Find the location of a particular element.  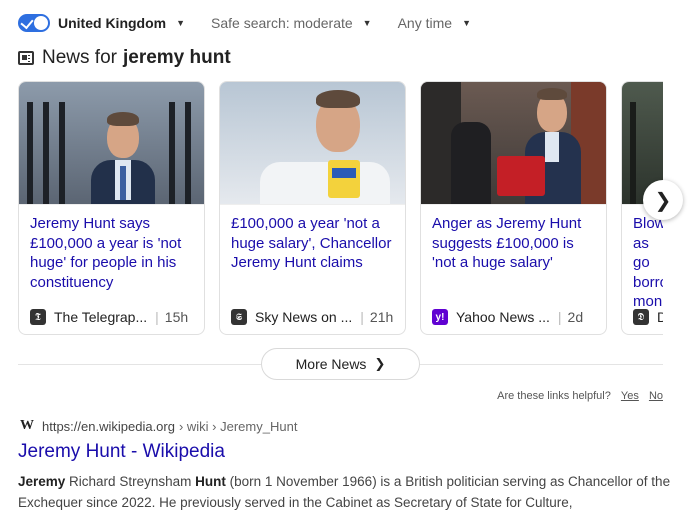

news-age: 21h is located at coordinates (381, 317).